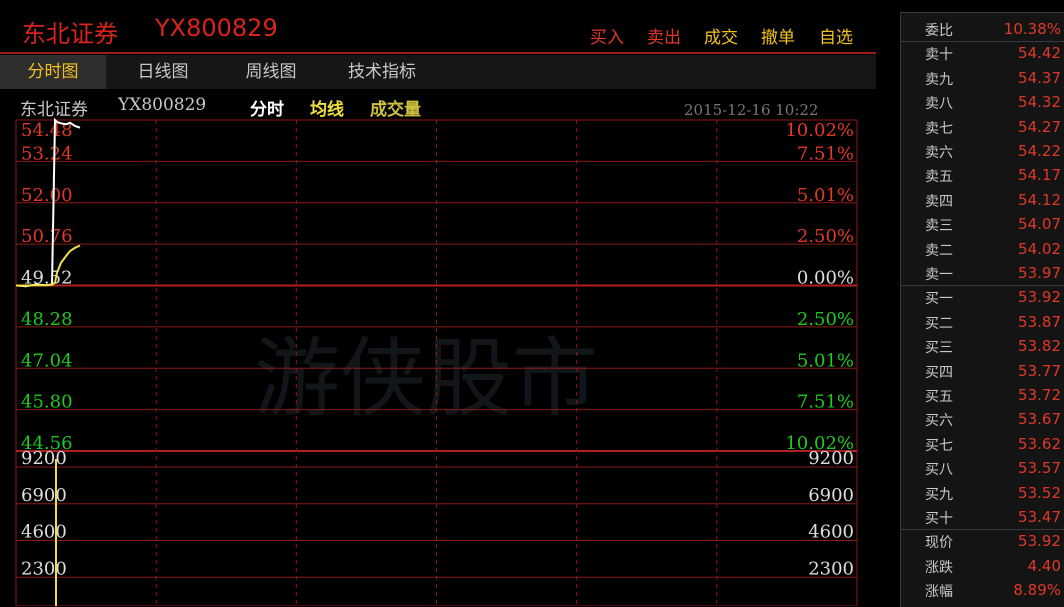 The width and height of the screenshot is (1064, 607). Describe the element at coordinates (44, 568) in the screenshot. I see `volume-axis-label: 2300` at that location.